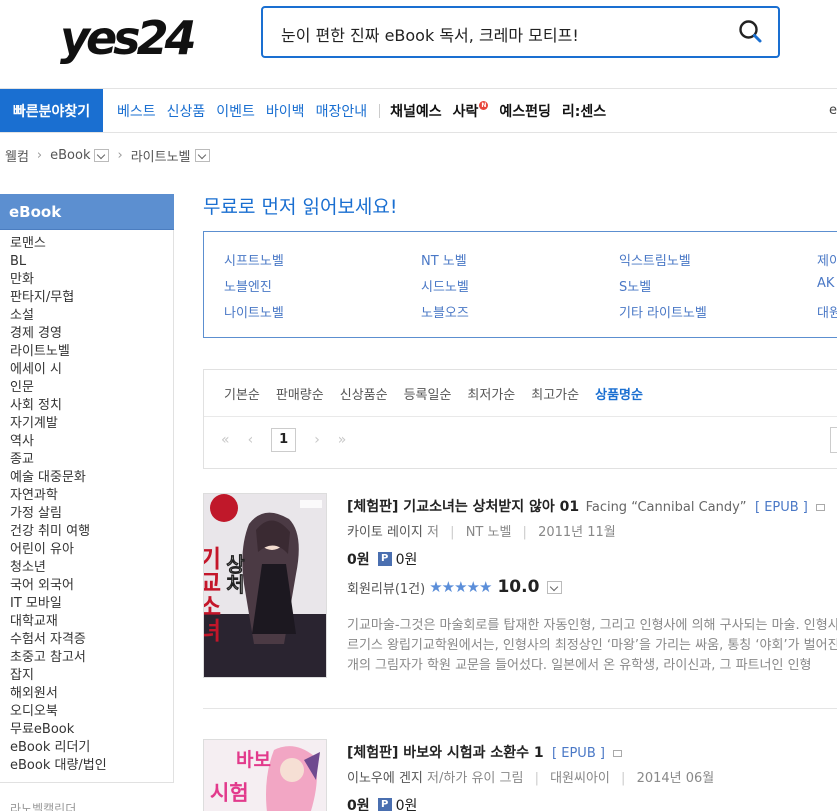 The height and width of the screenshot is (811, 837). I want to click on quick-category-button: 빠른분야찾기, so click(51, 110).